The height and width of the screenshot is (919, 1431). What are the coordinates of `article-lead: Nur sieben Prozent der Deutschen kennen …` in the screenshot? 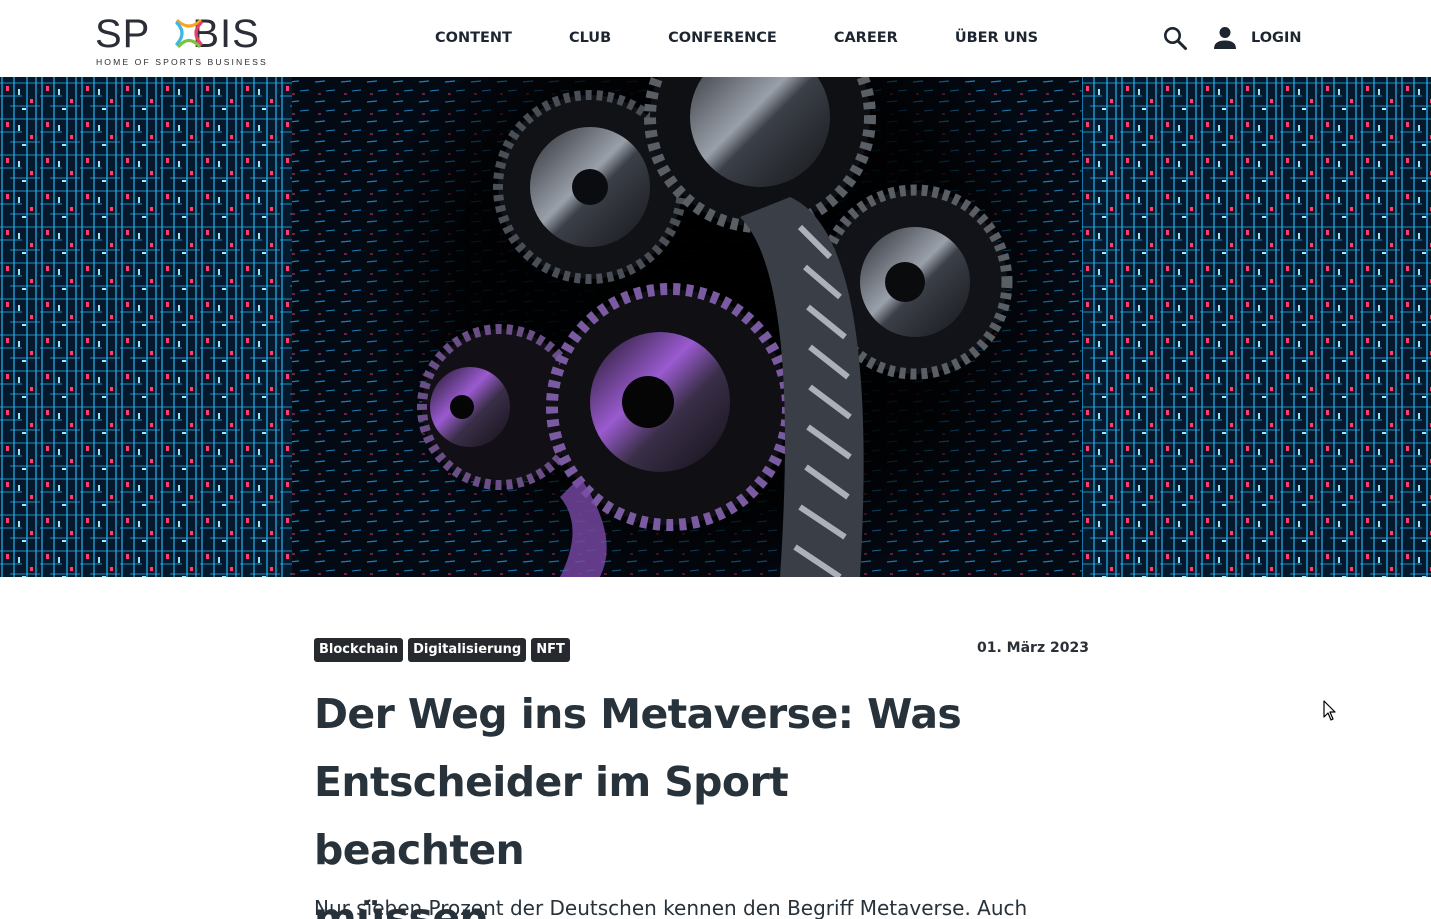 It's located at (671, 907).